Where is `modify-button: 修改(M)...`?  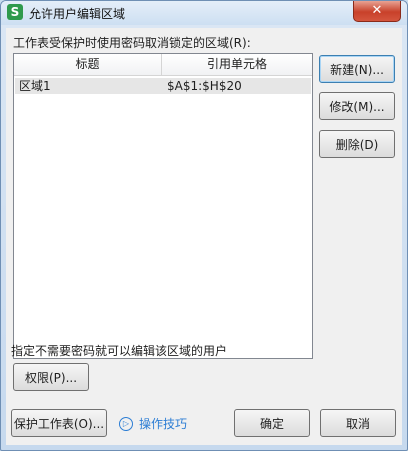 modify-button: 修改(M)... is located at coordinates (357, 106).